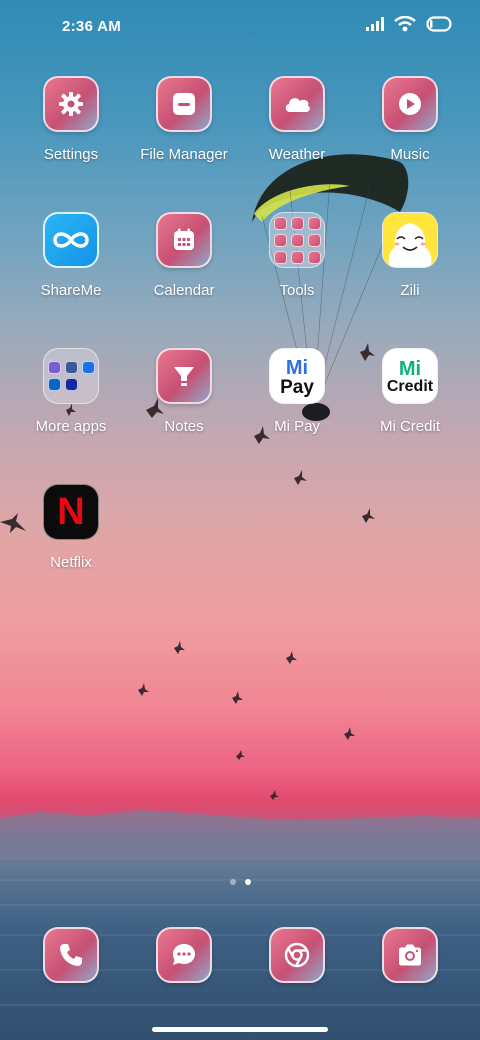 The image size is (480, 1040). I want to click on app-file-manager: File Manager, so click(184, 119).